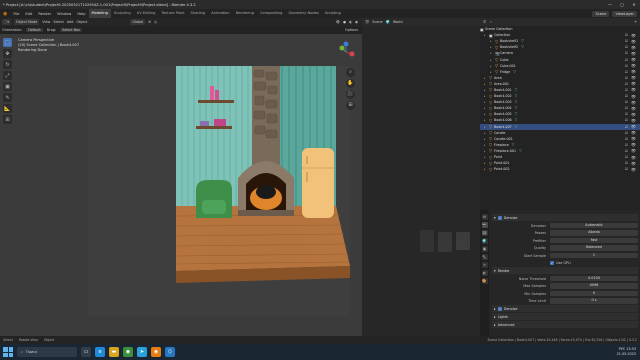  What do you see at coordinates (333, 13) in the screenshot?
I see `tab-scripting: Scripting` at bounding box center [333, 13].